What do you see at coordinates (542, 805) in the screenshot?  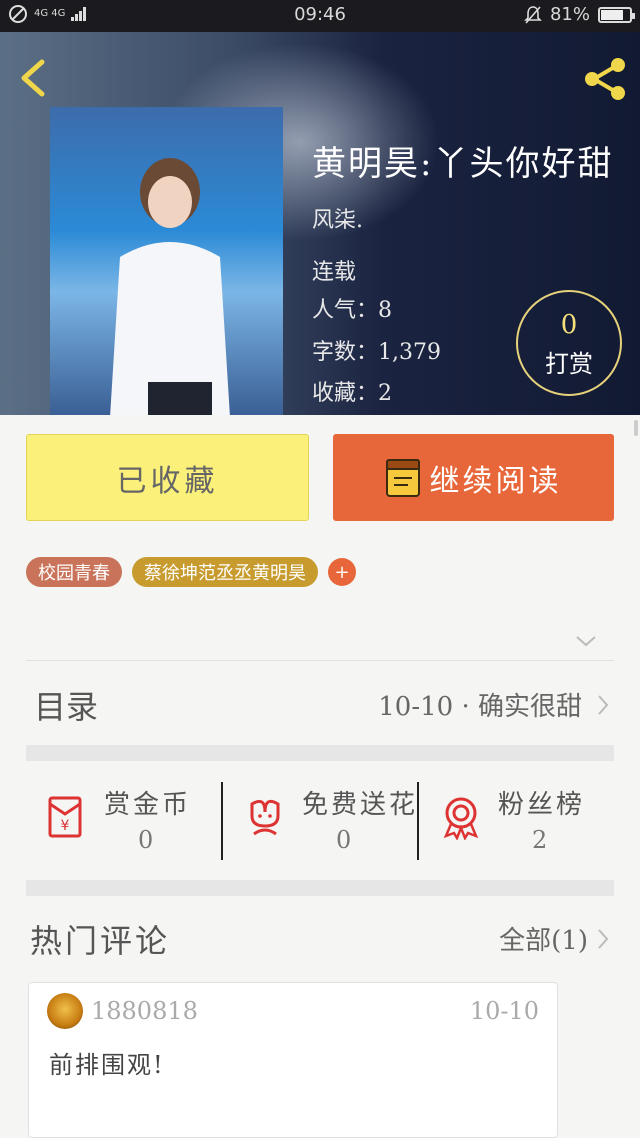 I see `fan-ranking-label: 粉丝榜` at bounding box center [542, 805].